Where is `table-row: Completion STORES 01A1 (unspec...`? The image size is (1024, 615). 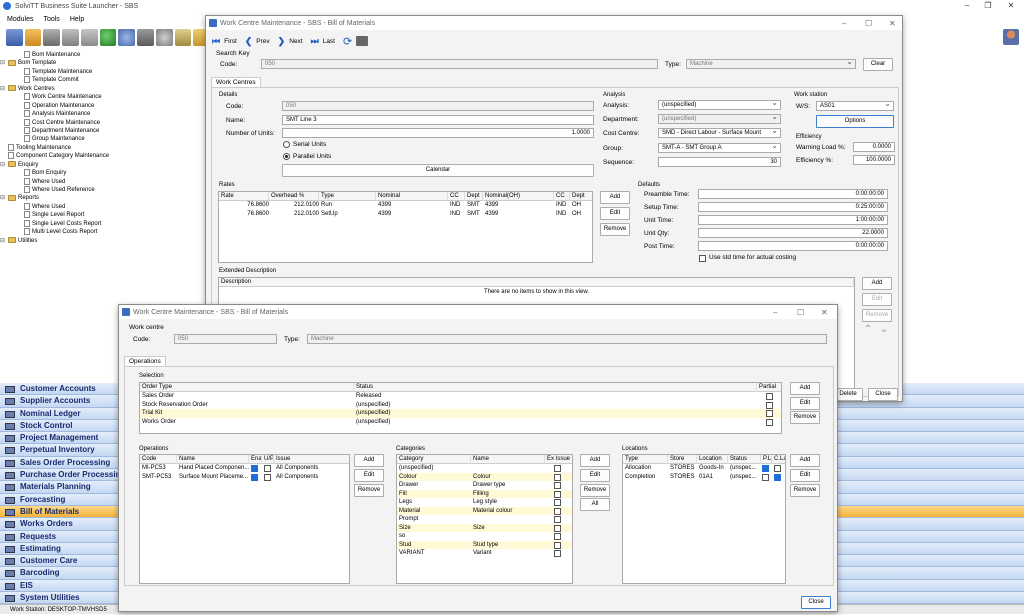
table-row: Completion STORES 01A1 (unspec... is located at coordinates (704, 477).